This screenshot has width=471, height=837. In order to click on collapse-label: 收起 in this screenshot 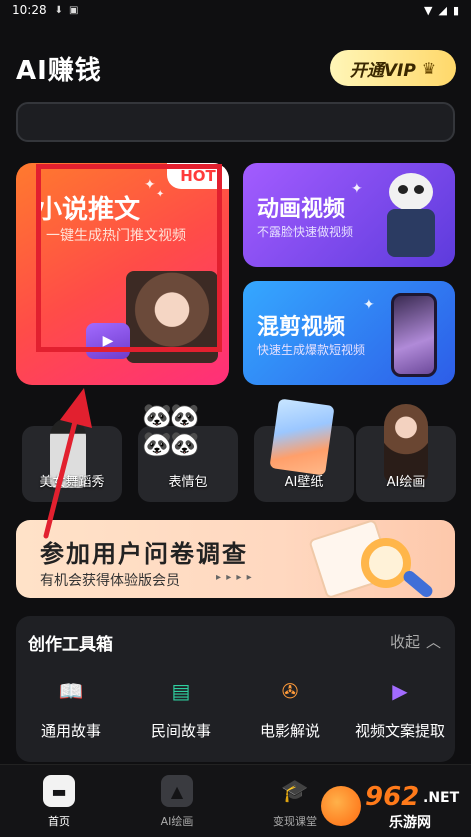, I will do `click(404, 642)`.